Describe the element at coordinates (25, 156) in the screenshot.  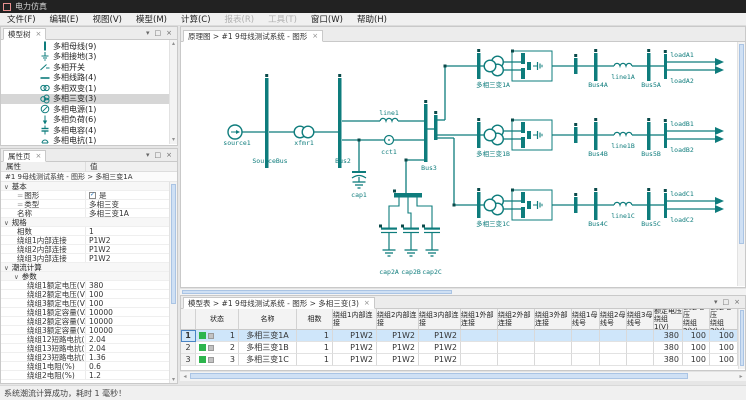
I see `tab-properties: 属性页 ×` at that location.